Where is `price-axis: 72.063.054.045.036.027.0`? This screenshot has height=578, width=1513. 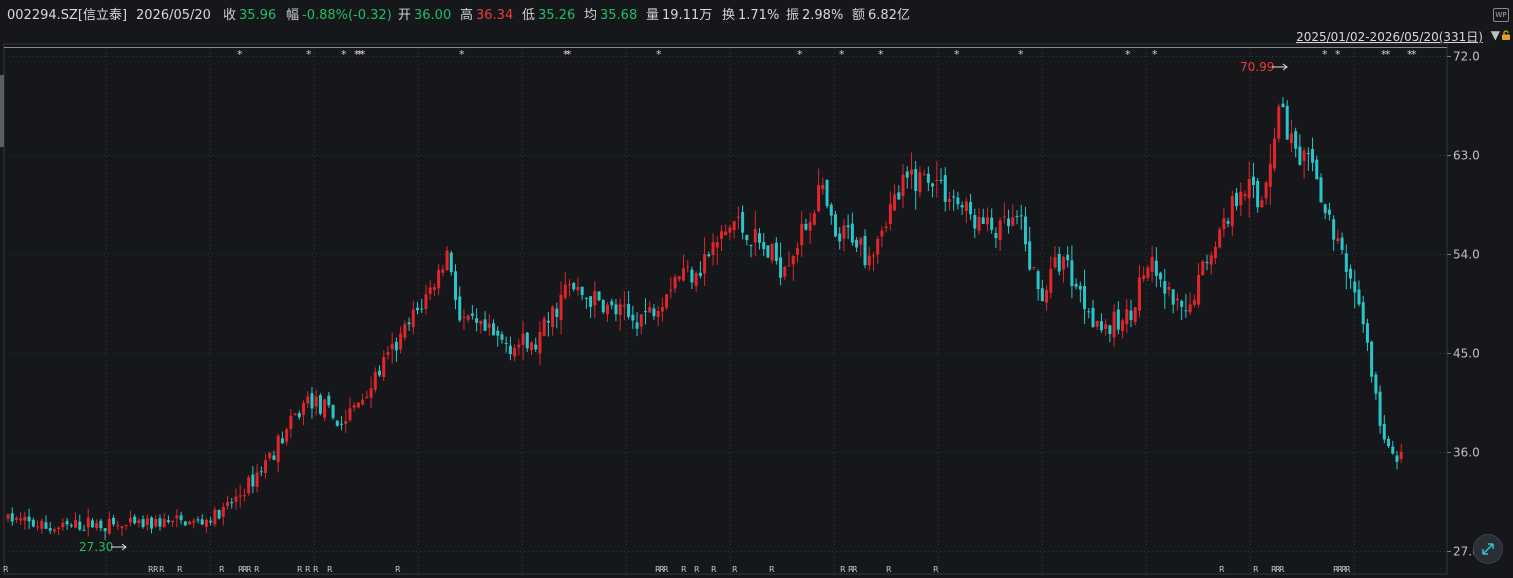 price-axis: 72.063.054.045.036.027.0 is located at coordinates (1463, 304).